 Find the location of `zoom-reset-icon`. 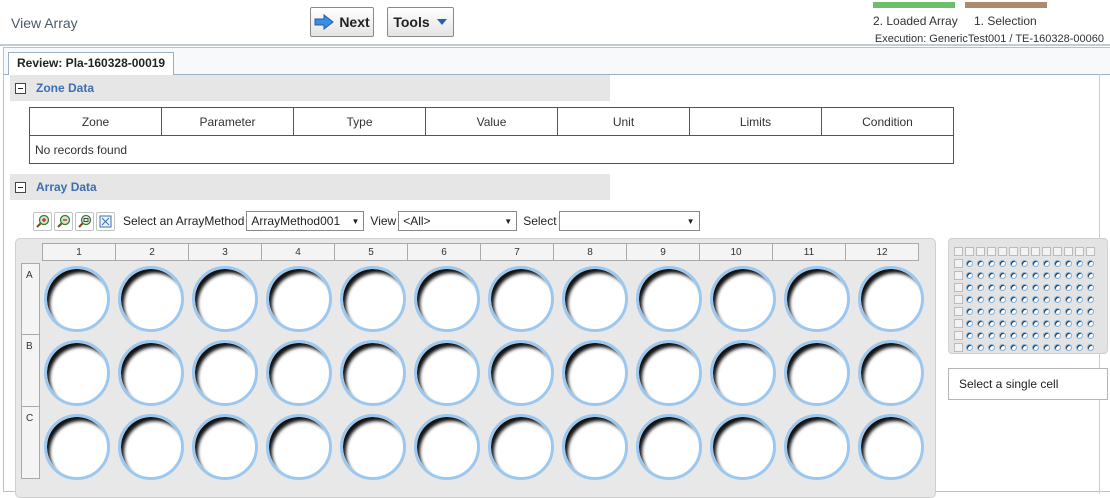

zoom-reset-icon is located at coordinates (84, 221).